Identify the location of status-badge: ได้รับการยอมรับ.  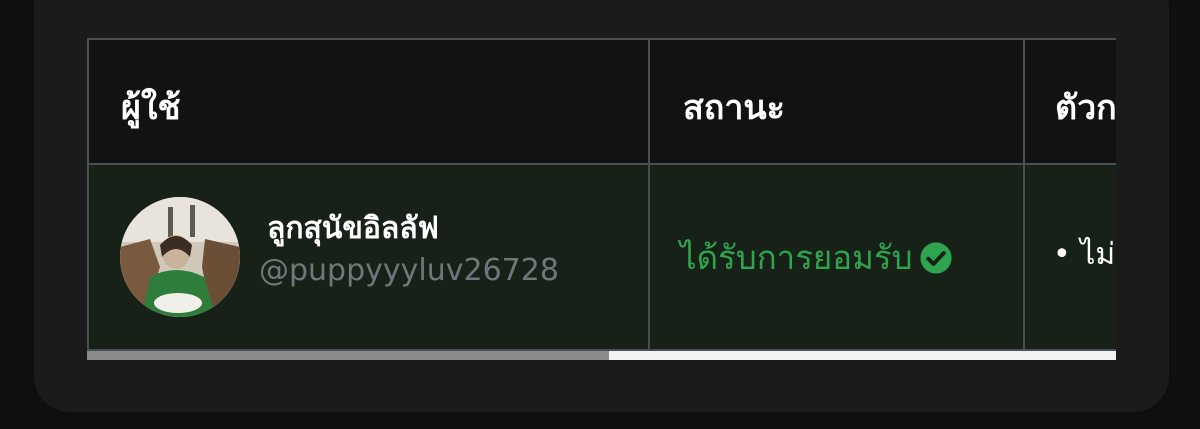
(816, 257).